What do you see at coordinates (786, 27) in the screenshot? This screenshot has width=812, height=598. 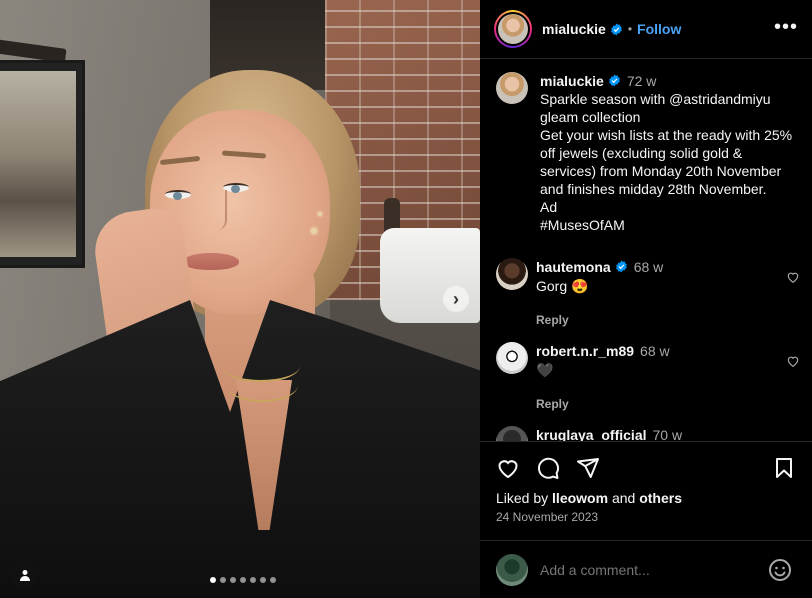 I see `more-icon: •••` at bounding box center [786, 27].